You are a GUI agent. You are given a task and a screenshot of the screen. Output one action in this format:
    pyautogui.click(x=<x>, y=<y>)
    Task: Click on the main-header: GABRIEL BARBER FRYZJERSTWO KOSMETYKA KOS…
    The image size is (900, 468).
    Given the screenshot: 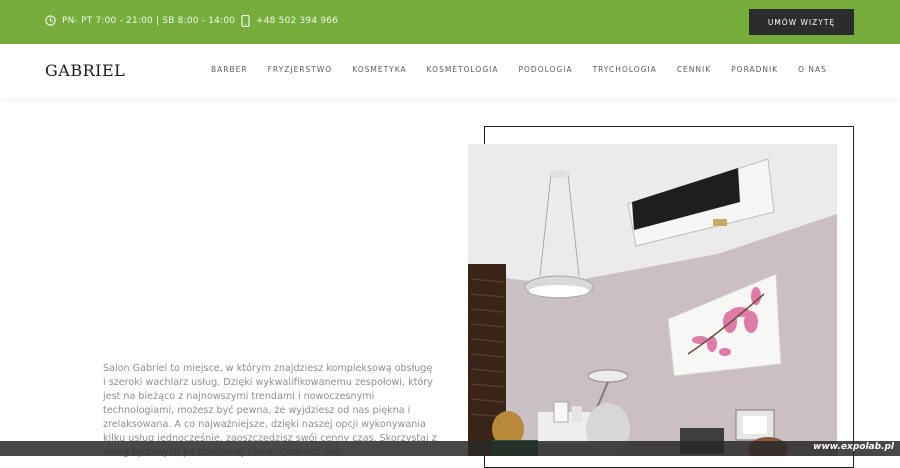 What is the action you would take?
    pyautogui.click(x=450, y=71)
    